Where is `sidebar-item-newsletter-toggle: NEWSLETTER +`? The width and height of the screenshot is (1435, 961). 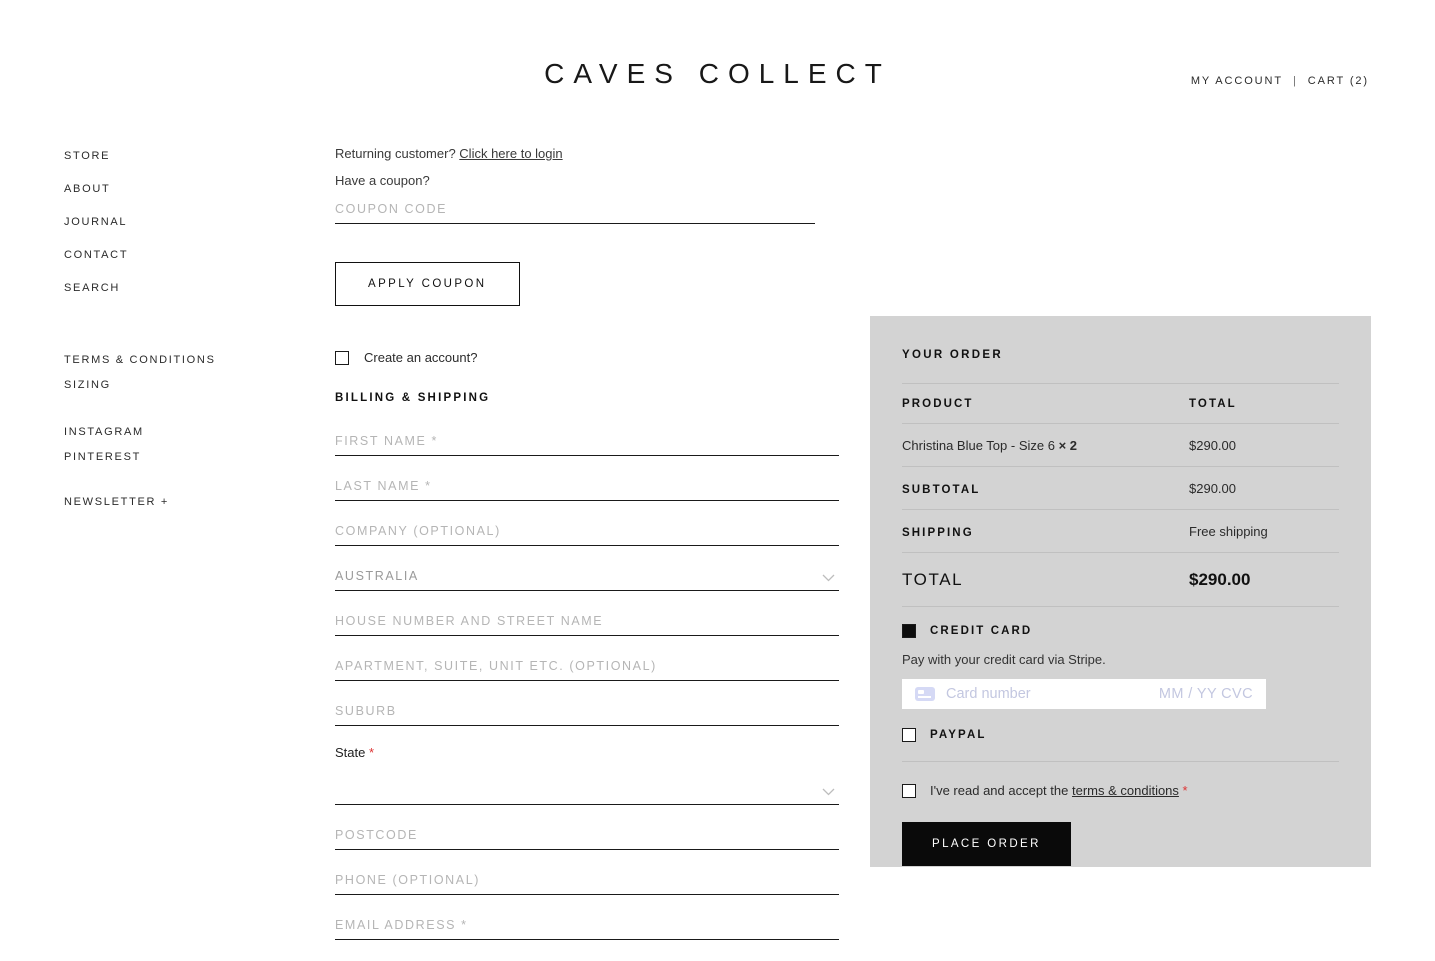
sidebar-item-newsletter-toggle: NEWSLETTER + is located at coordinates (179, 502).